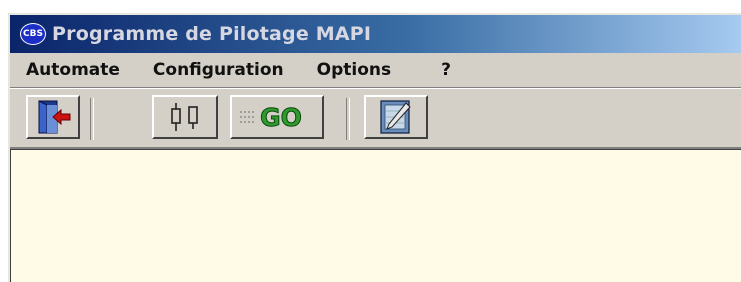 The width and height of the screenshot is (741, 282). I want to click on edit-button, so click(396, 117).